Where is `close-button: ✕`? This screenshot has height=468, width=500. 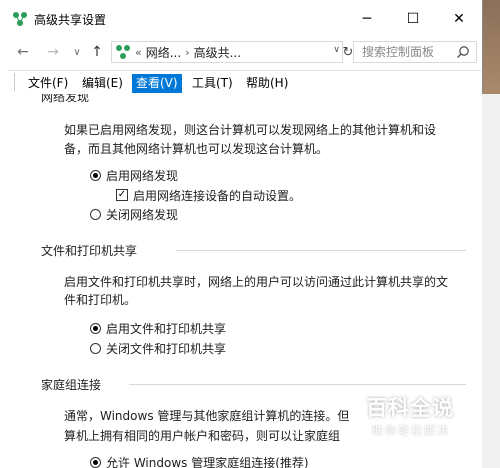
close-button: ✕ is located at coordinates (459, 18).